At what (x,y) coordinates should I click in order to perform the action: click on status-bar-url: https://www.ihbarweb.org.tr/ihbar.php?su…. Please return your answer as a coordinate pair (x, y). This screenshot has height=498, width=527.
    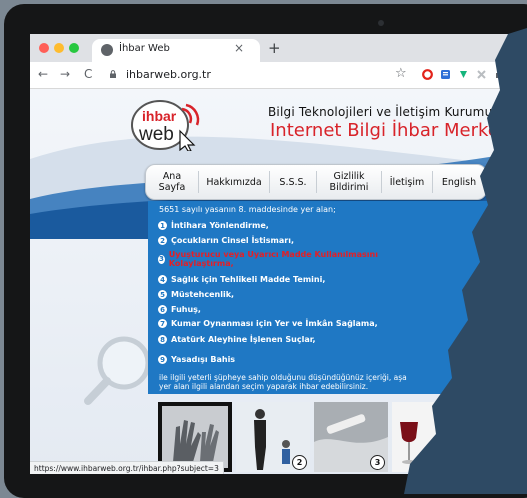
    Looking at the image, I should click on (127, 467).